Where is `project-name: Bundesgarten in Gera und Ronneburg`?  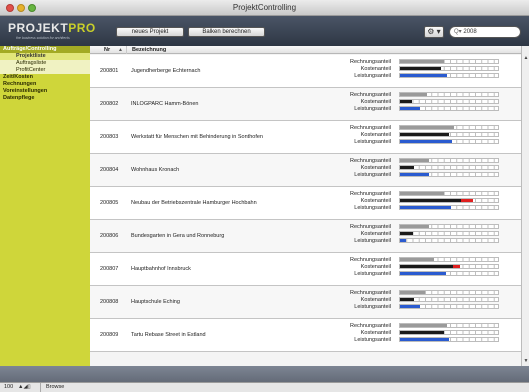
project-name: Bundesgarten in Gera und Ronneburg is located at coordinates (178, 236).